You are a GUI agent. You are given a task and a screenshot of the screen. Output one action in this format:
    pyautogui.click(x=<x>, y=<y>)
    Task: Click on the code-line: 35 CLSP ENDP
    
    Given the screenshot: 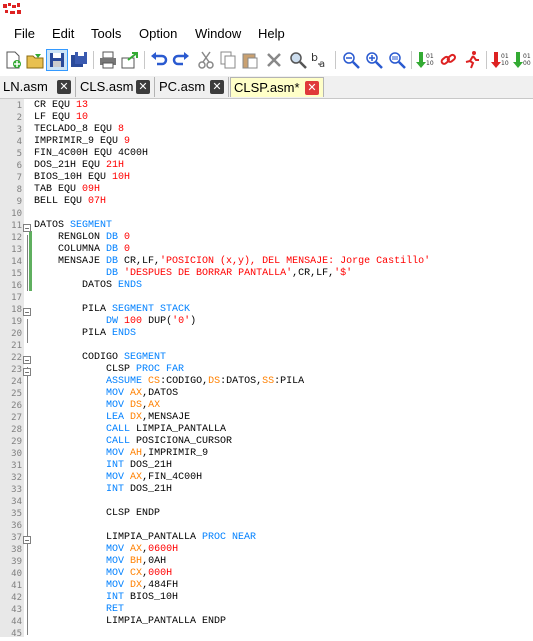 What is the action you would take?
    pyautogui.click(x=266, y=514)
    